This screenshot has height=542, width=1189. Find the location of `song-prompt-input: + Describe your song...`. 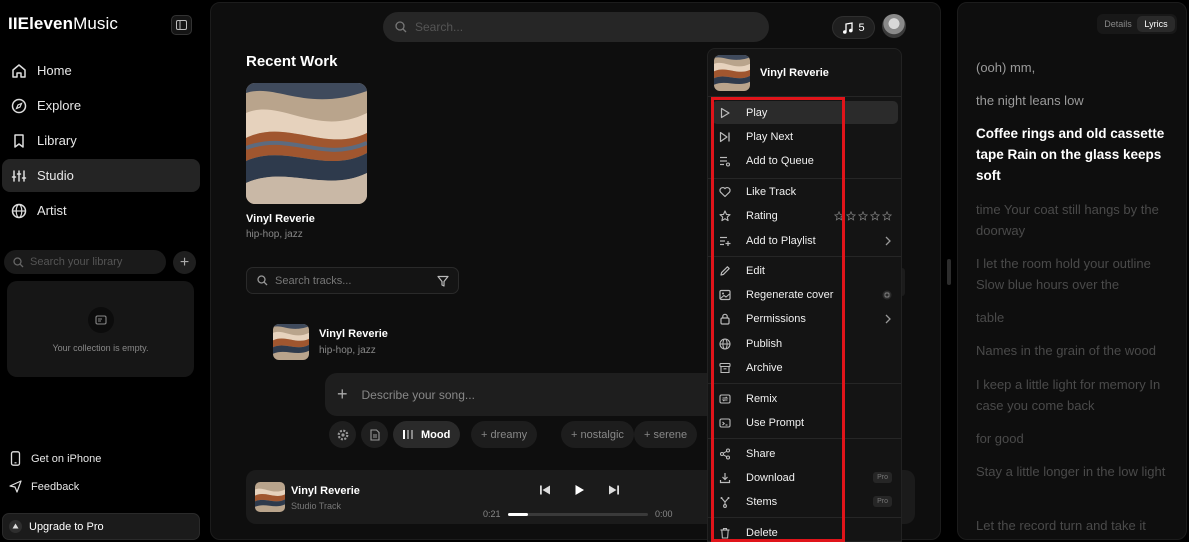

song-prompt-input: + Describe your song... is located at coordinates (525, 394).